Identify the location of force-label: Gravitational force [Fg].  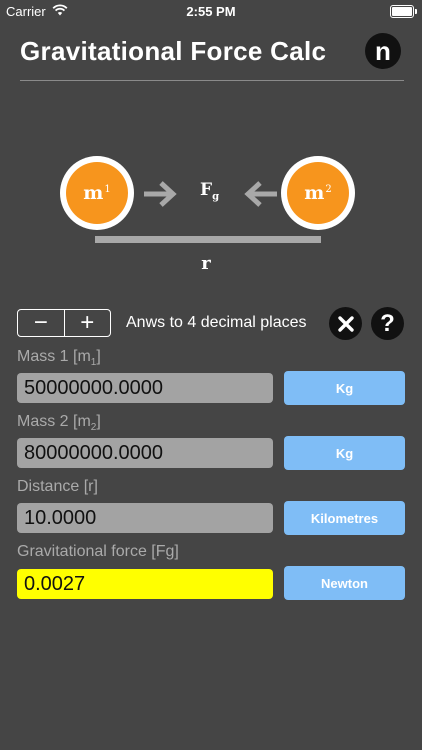
(98, 551).